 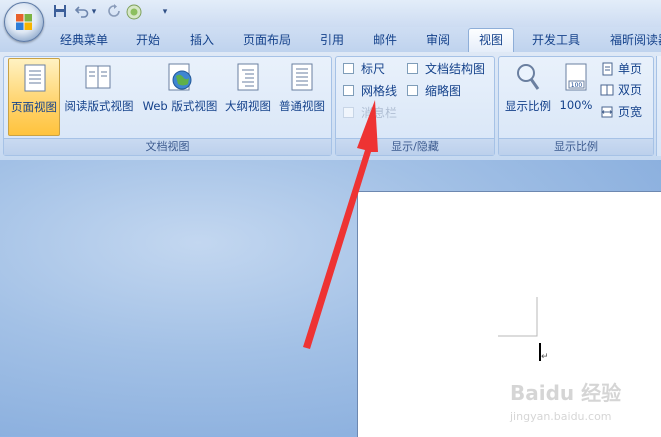 I want to click on page-width-label: 页宽, so click(x=630, y=112).